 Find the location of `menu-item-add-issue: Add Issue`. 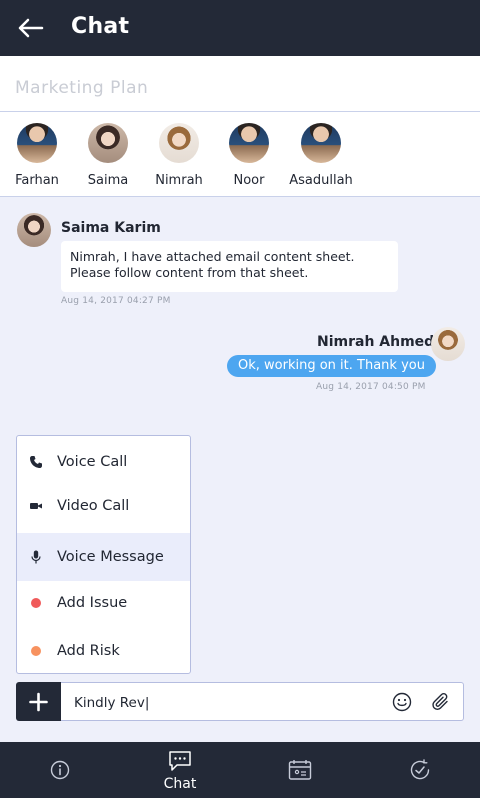

menu-item-add-issue: Add Issue is located at coordinates (103, 603).